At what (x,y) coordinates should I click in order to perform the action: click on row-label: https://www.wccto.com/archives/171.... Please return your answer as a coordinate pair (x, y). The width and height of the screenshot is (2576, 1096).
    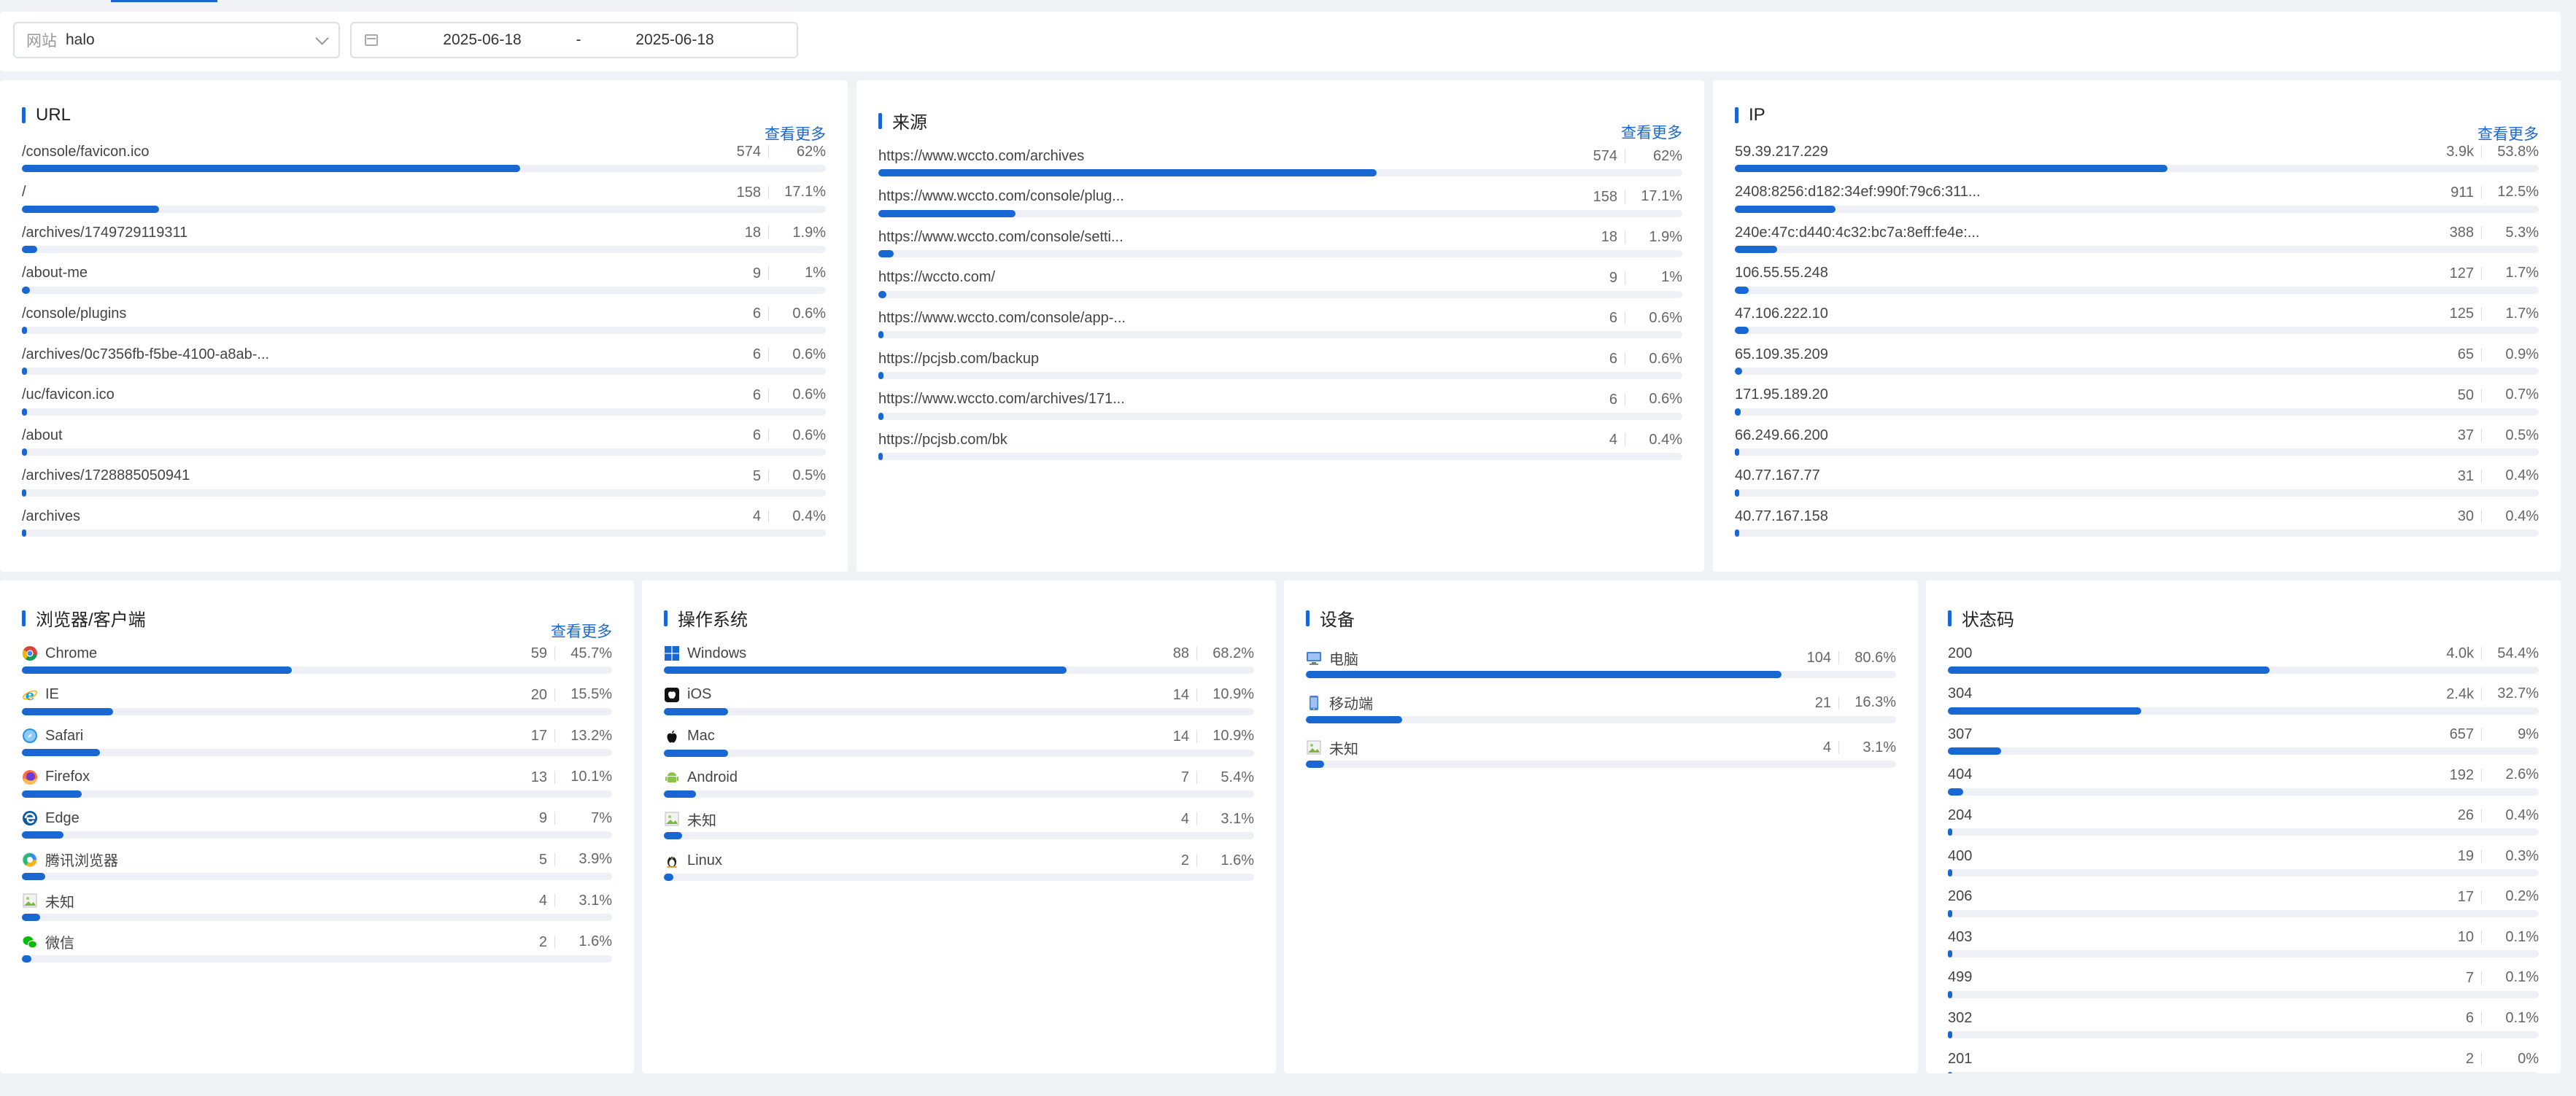
    Looking at the image, I should click on (1211, 399).